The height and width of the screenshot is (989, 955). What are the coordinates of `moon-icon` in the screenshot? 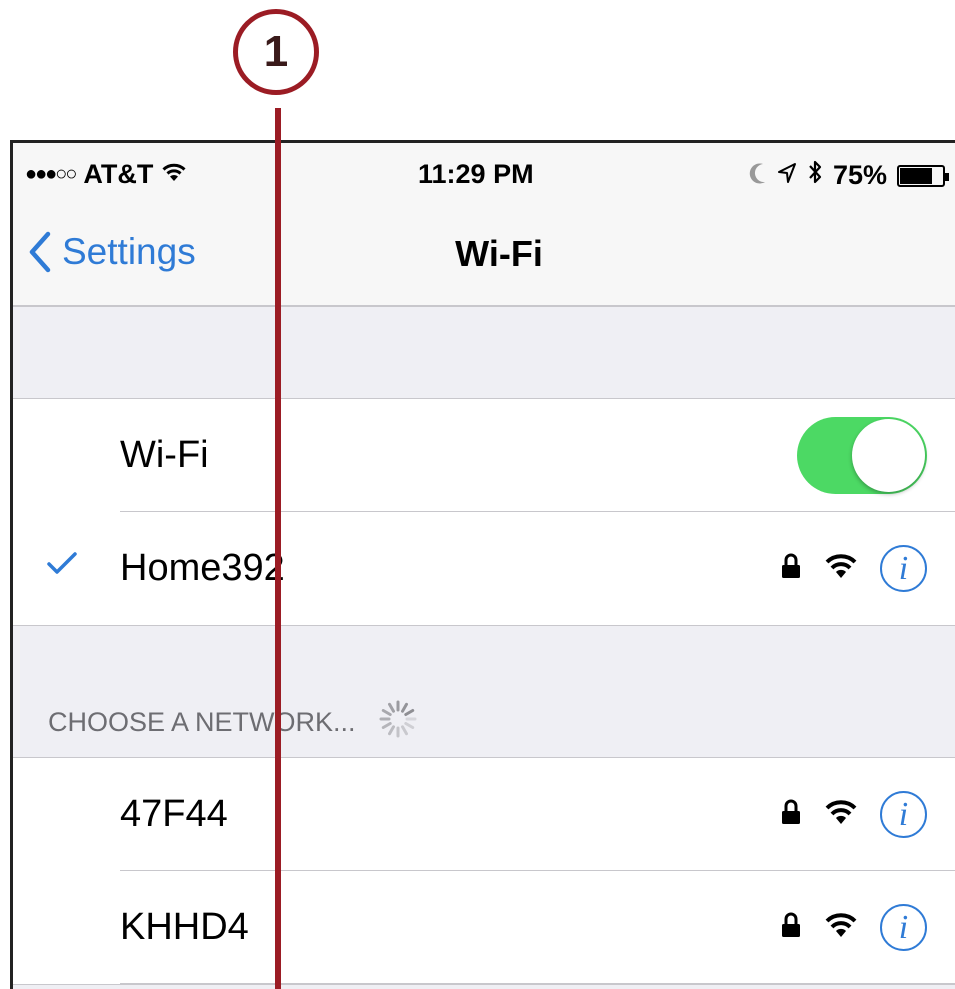 It's located at (758, 175).